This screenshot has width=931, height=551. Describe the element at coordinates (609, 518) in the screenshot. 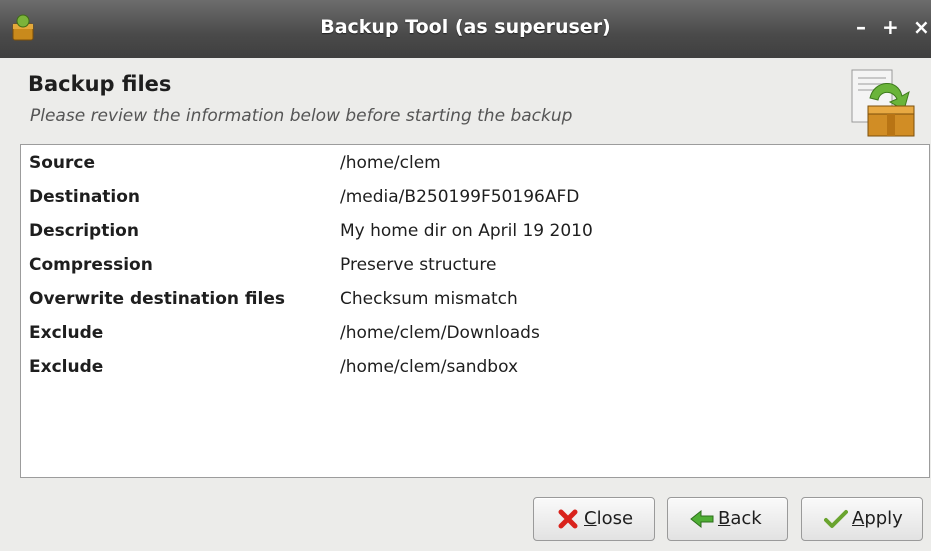

I see `close-button-label: Close` at that location.